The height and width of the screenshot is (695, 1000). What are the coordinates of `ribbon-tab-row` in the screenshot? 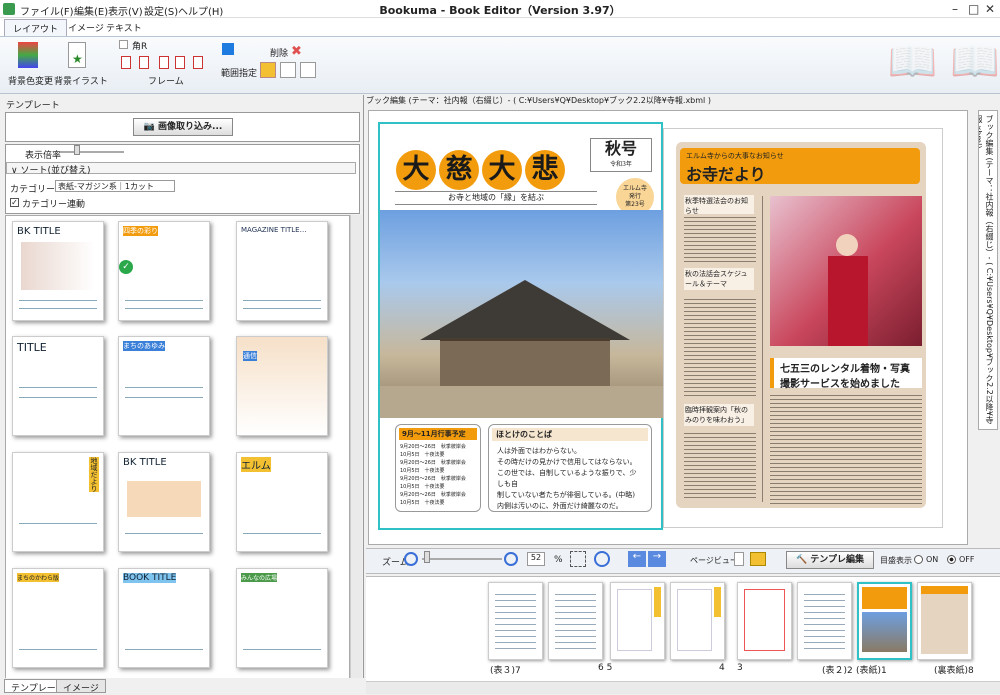 It's located at (500, 27).